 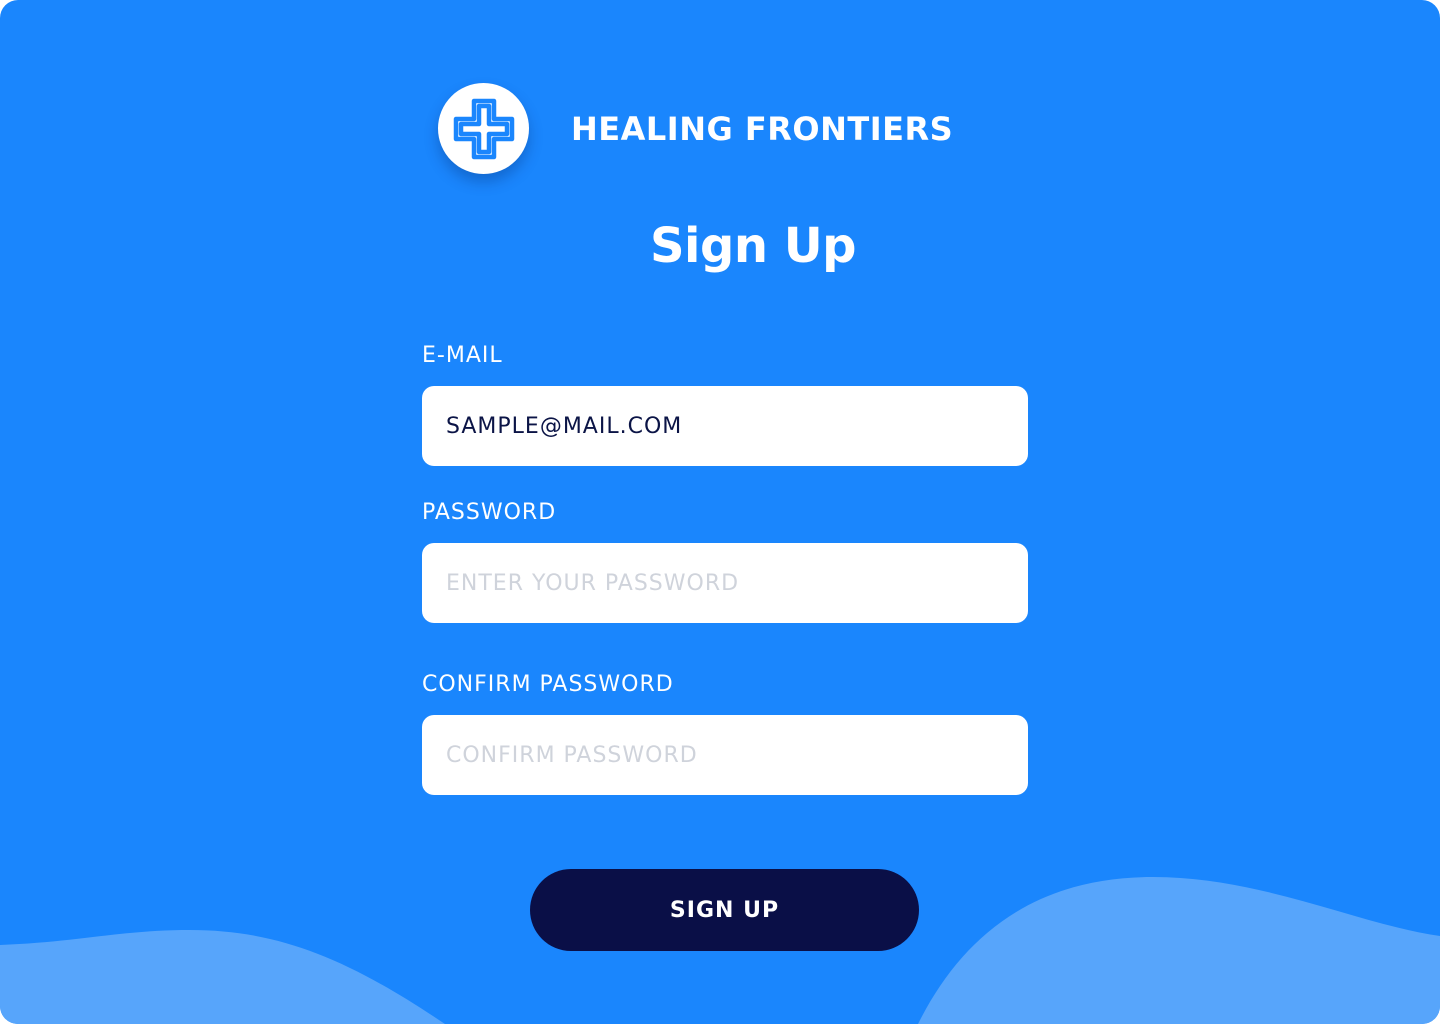 What do you see at coordinates (489, 512) in the screenshot?
I see `password-label: PASSWORD` at bounding box center [489, 512].